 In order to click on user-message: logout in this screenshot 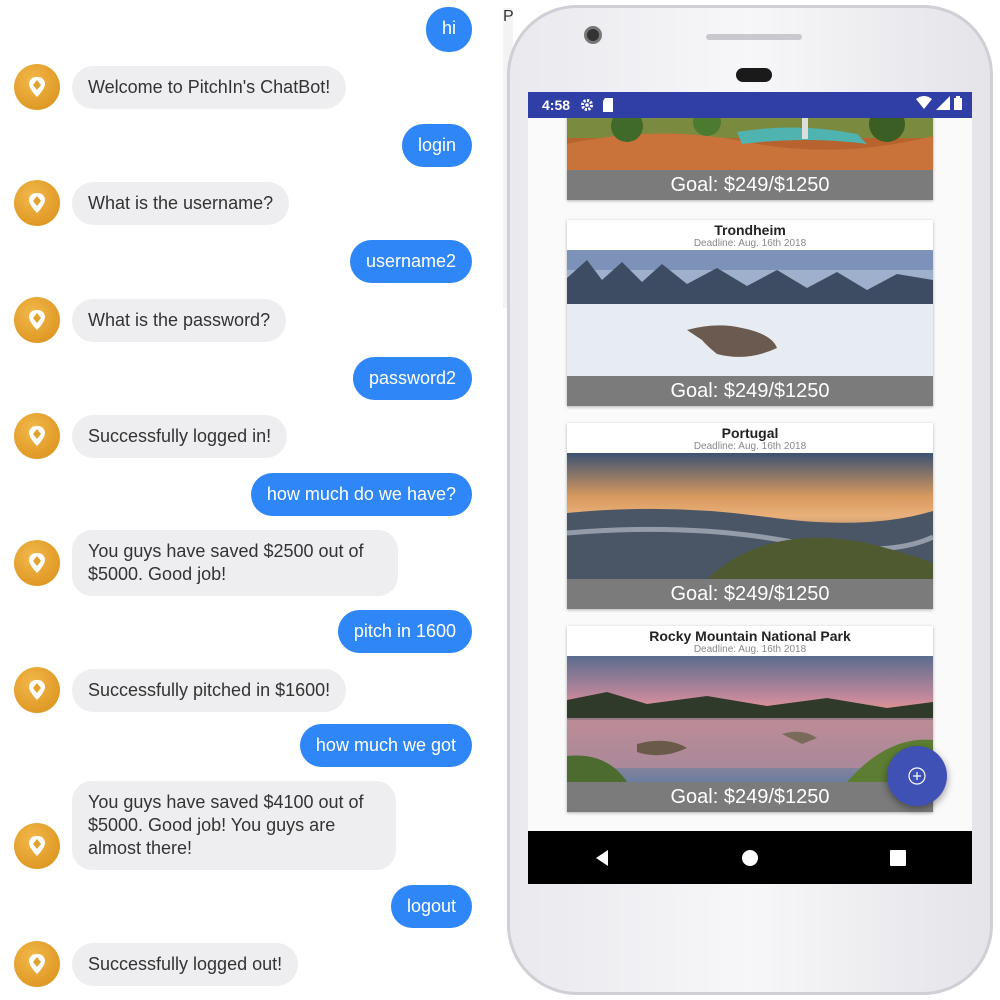, I will do `click(431, 906)`.